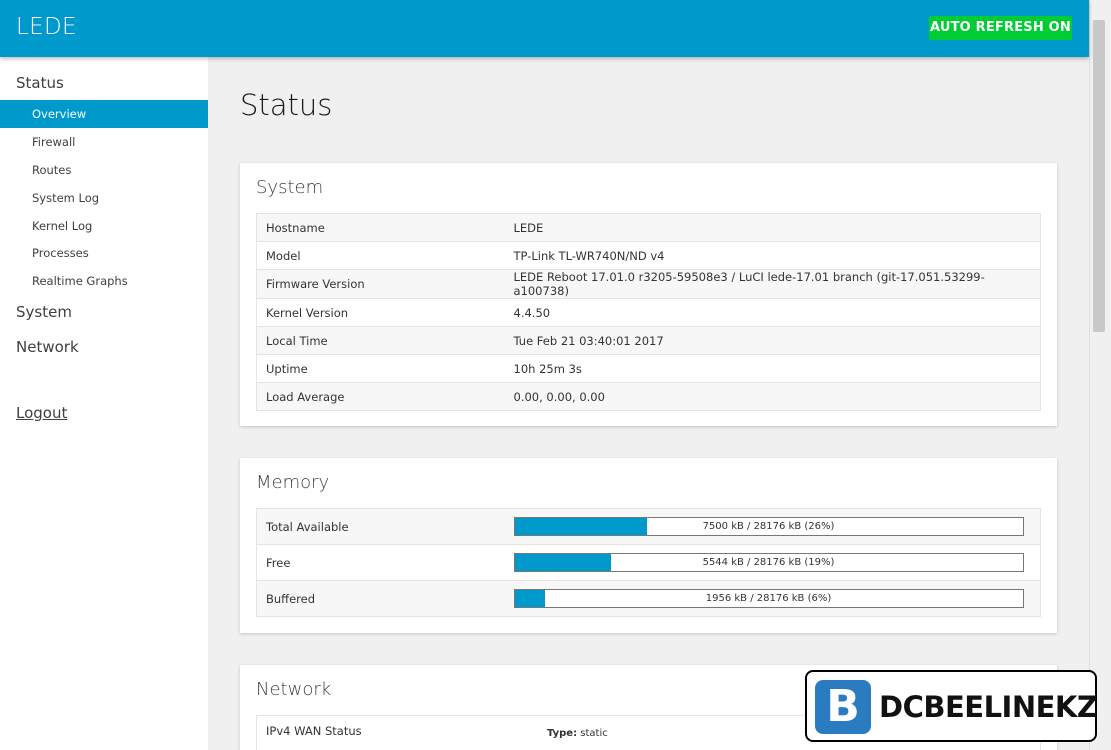  I want to click on memory-progress-bar: 1956 kB / 28176 kB (6%), so click(768, 598).